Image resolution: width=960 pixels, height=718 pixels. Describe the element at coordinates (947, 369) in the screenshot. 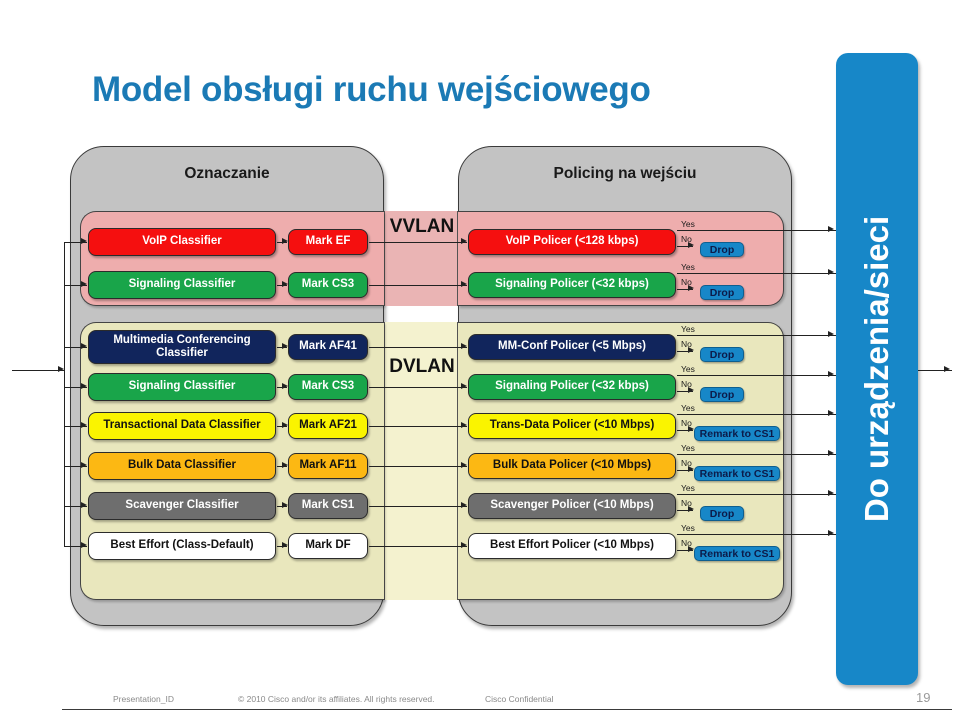

I see `egress-arrowhead` at that location.